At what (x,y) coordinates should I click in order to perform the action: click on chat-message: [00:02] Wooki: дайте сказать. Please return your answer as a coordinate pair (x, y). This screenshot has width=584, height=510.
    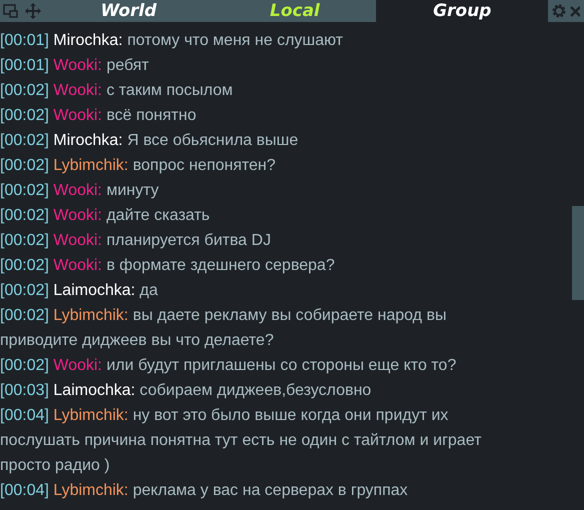
    Looking at the image, I should click on (105, 216).